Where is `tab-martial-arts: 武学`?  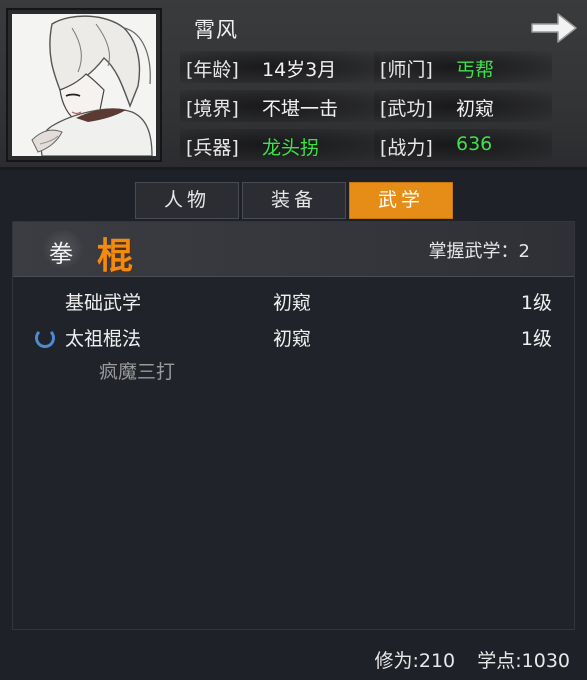 tab-martial-arts: 武学 is located at coordinates (401, 200).